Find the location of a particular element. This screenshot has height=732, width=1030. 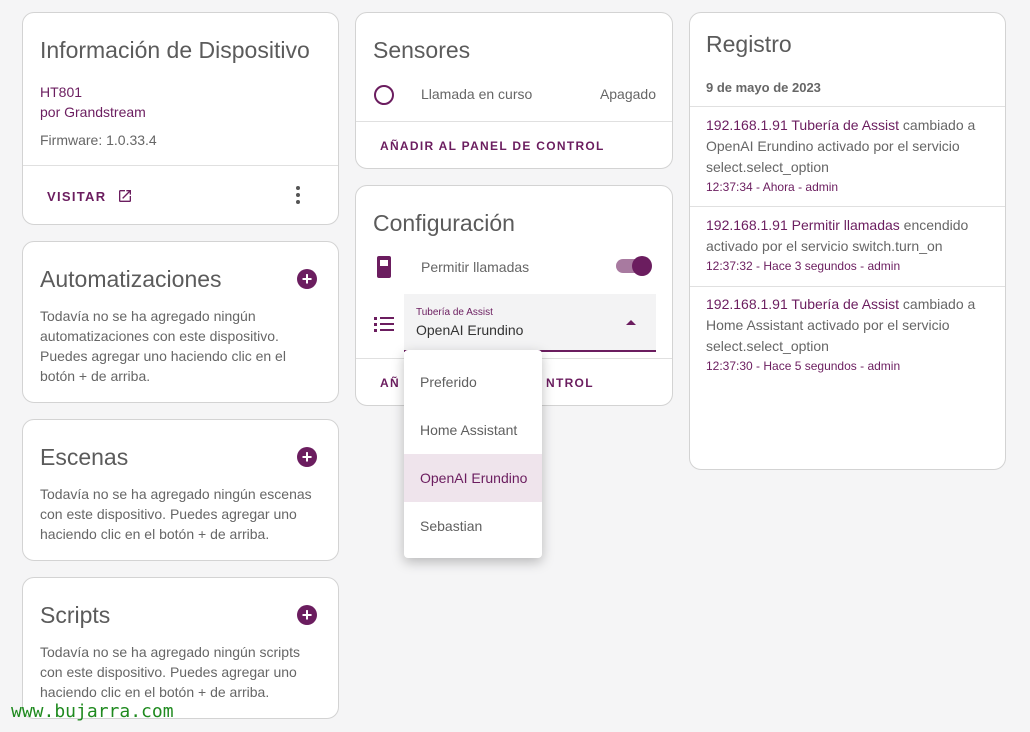

list-icon is located at coordinates (384, 324).